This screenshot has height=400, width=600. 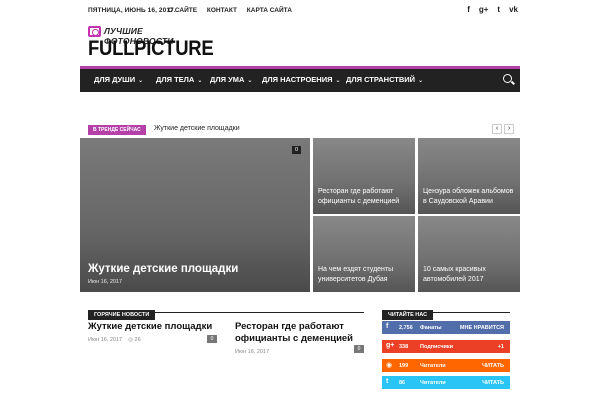 I want to click on rss-follow-button: ◉ 199 Читатели ЧИТАТЬ, so click(x=446, y=365).